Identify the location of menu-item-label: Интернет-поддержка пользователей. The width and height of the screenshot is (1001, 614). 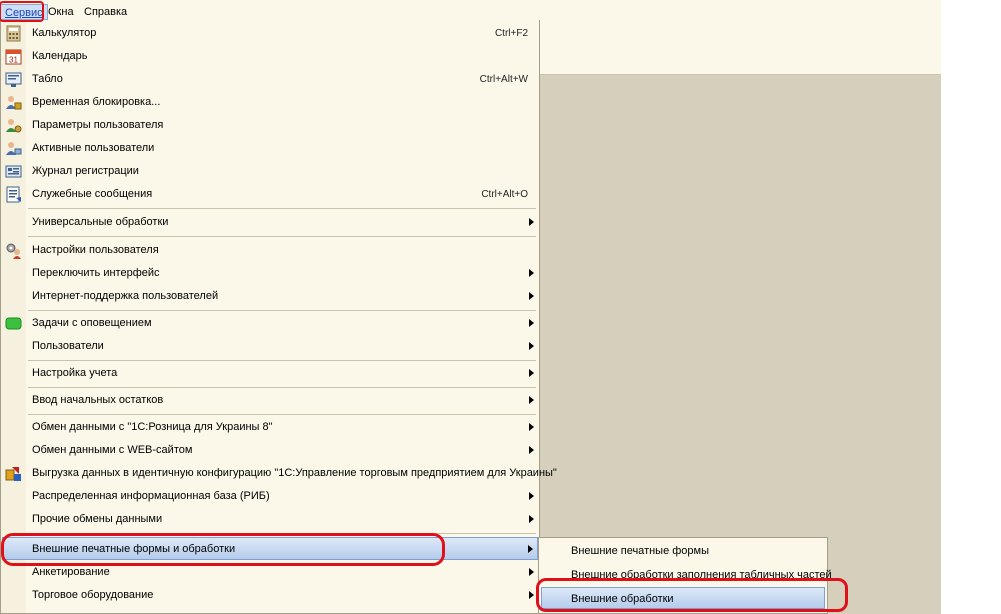
(125, 296).